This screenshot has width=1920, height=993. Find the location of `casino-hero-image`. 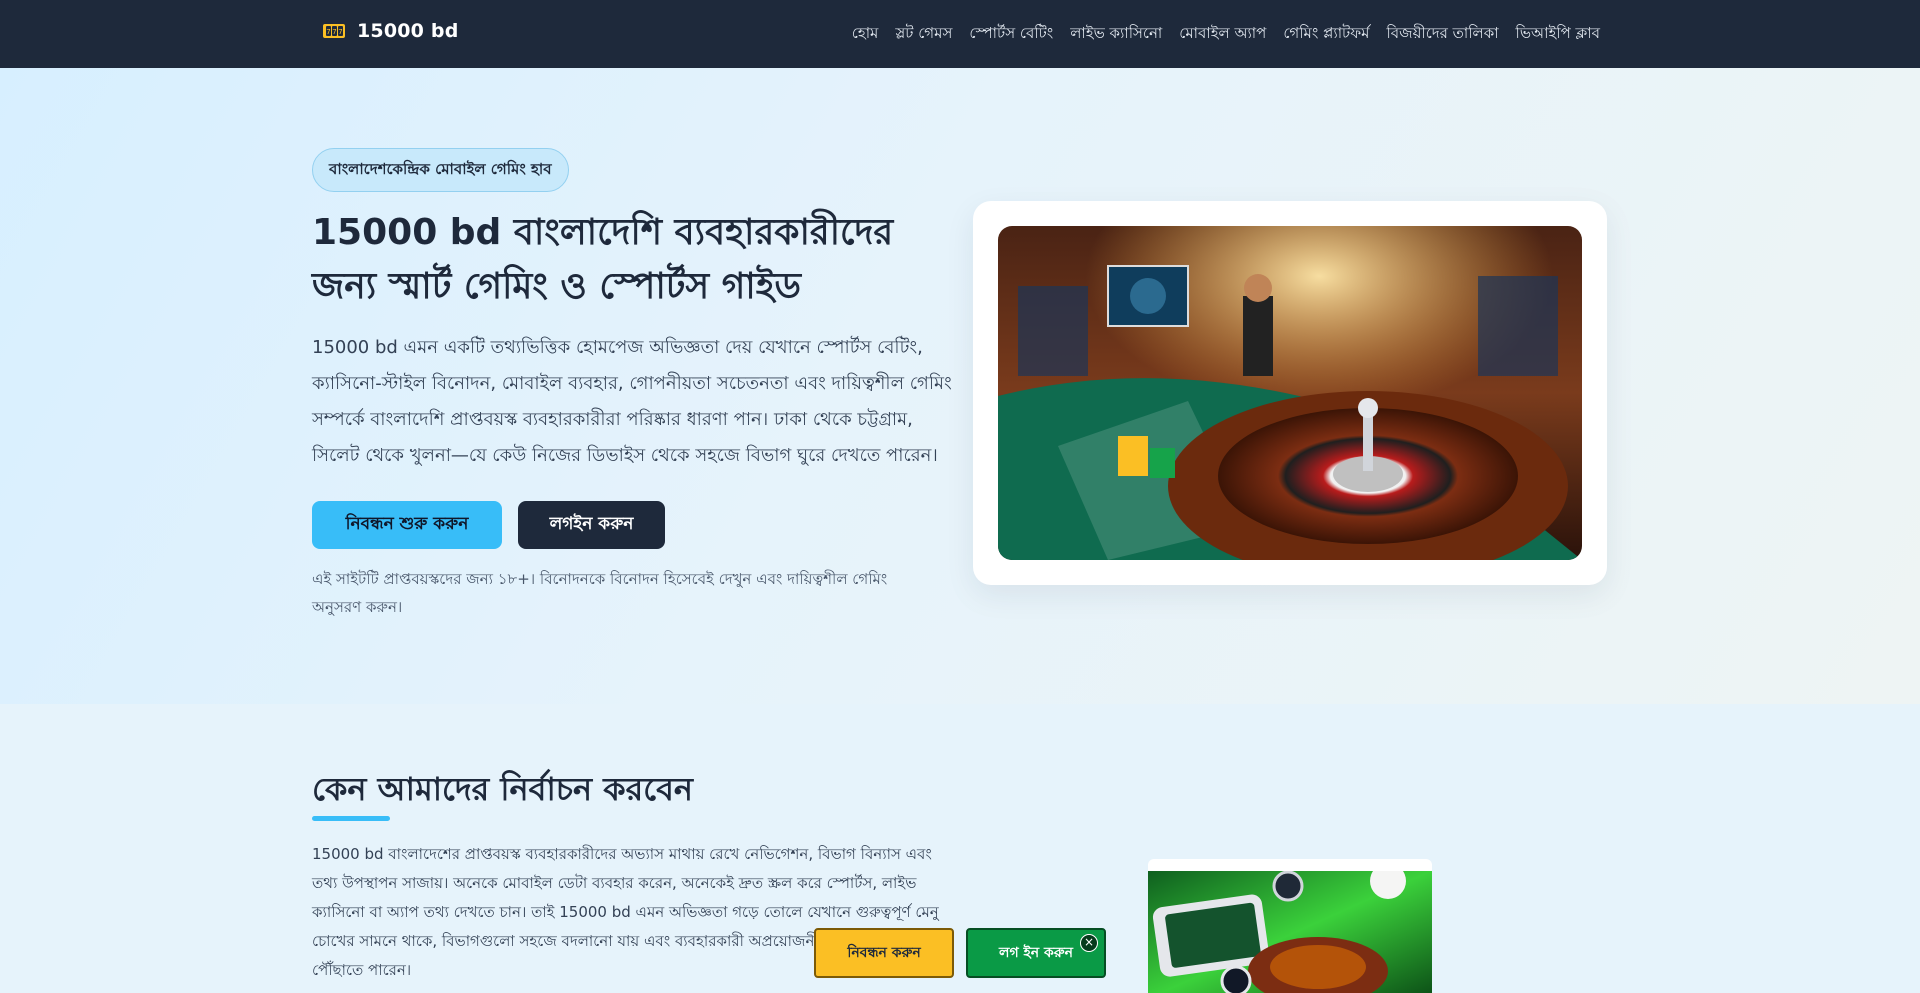

casino-hero-image is located at coordinates (1290, 393).